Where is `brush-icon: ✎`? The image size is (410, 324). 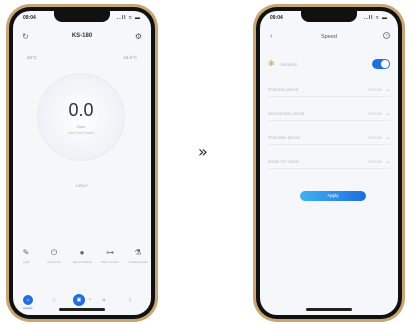
brush-icon: ✎ is located at coordinates (26, 252).